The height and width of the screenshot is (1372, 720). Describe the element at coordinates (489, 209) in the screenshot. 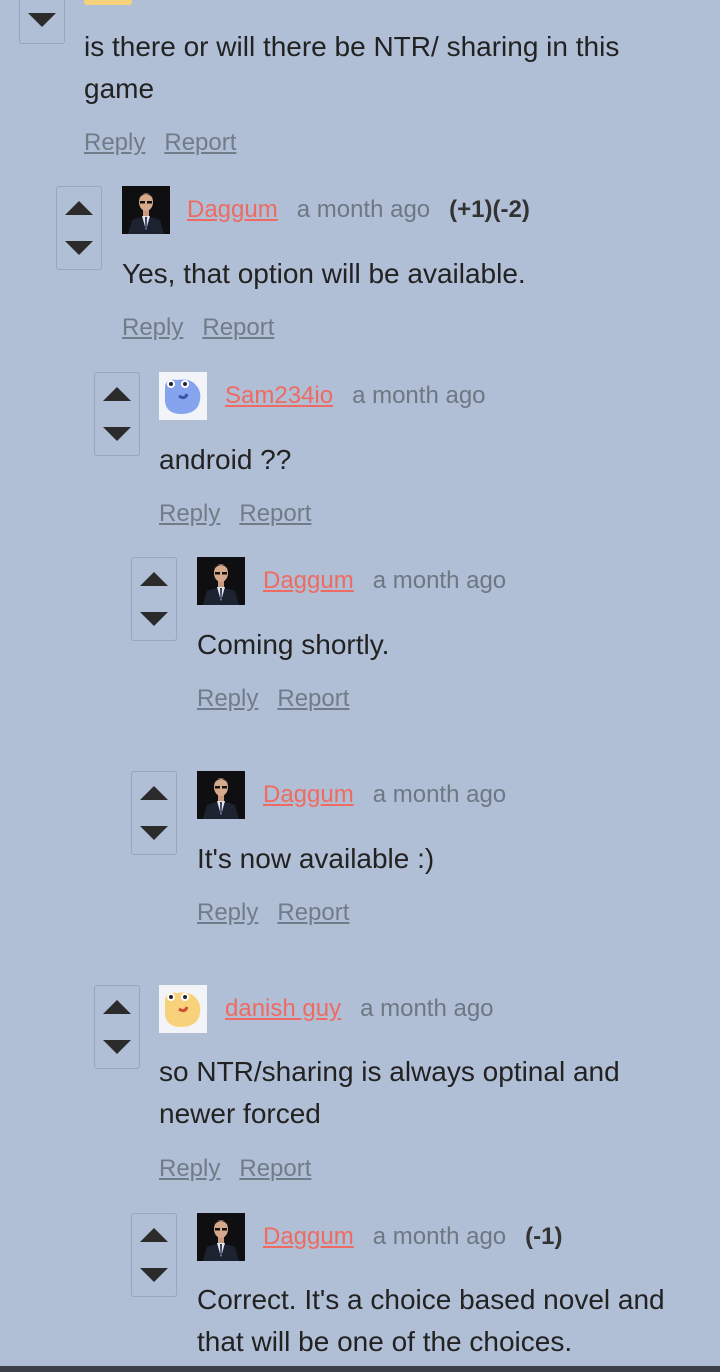

I see `vote-score: (+1)(-2)` at that location.